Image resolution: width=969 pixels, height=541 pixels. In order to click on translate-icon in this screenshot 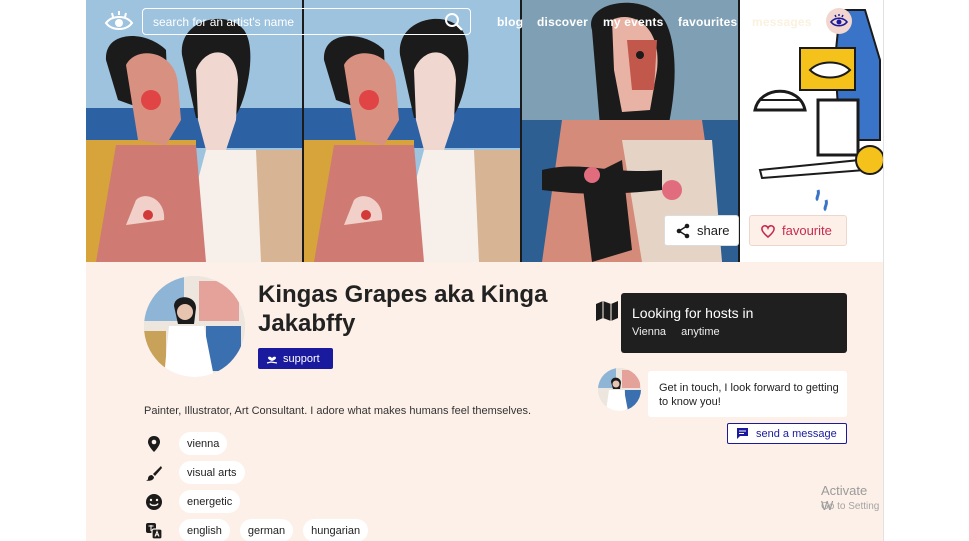, I will do `click(154, 531)`.